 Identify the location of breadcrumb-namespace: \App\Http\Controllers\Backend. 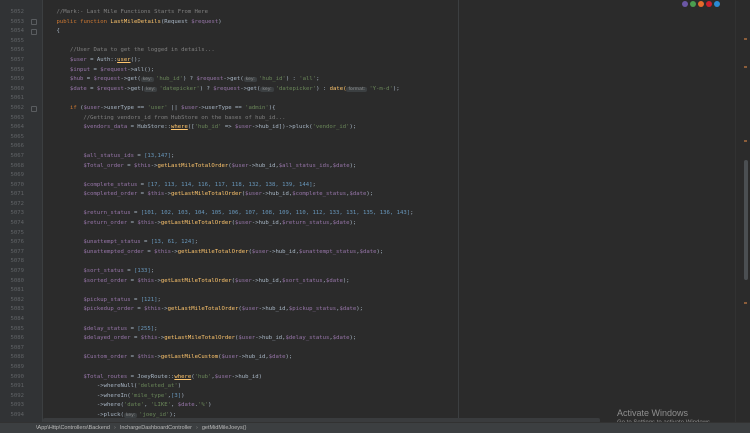
(73, 428).